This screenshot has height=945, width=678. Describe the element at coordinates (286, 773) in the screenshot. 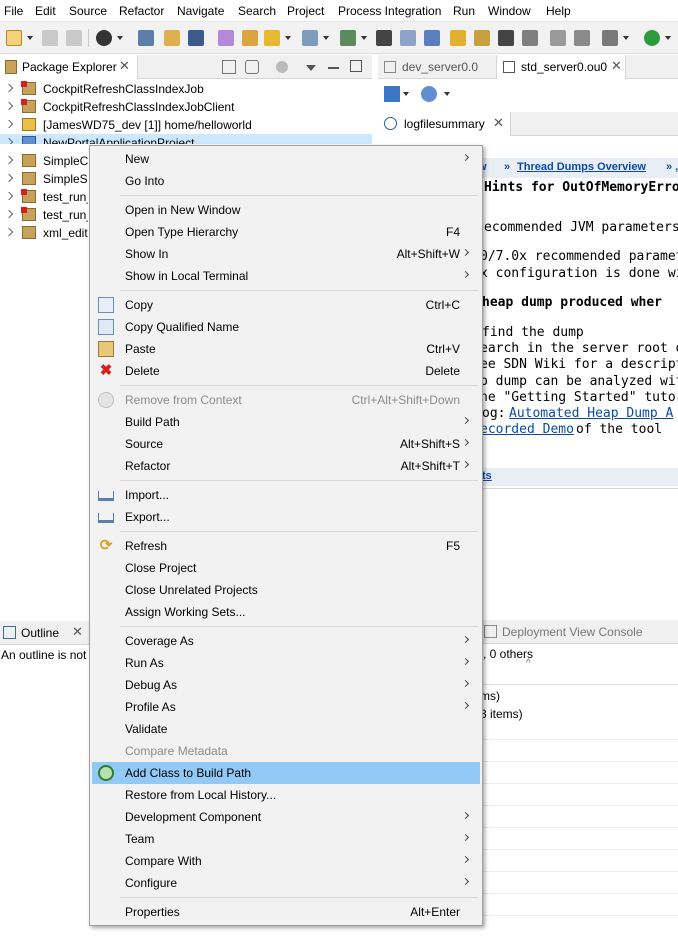

I see `menu-item-add-class-to-build-path: Add Class to Build Path` at that location.